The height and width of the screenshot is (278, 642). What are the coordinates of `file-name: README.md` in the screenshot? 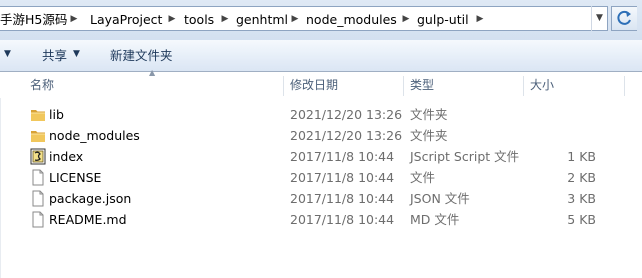 It's located at (88, 219).